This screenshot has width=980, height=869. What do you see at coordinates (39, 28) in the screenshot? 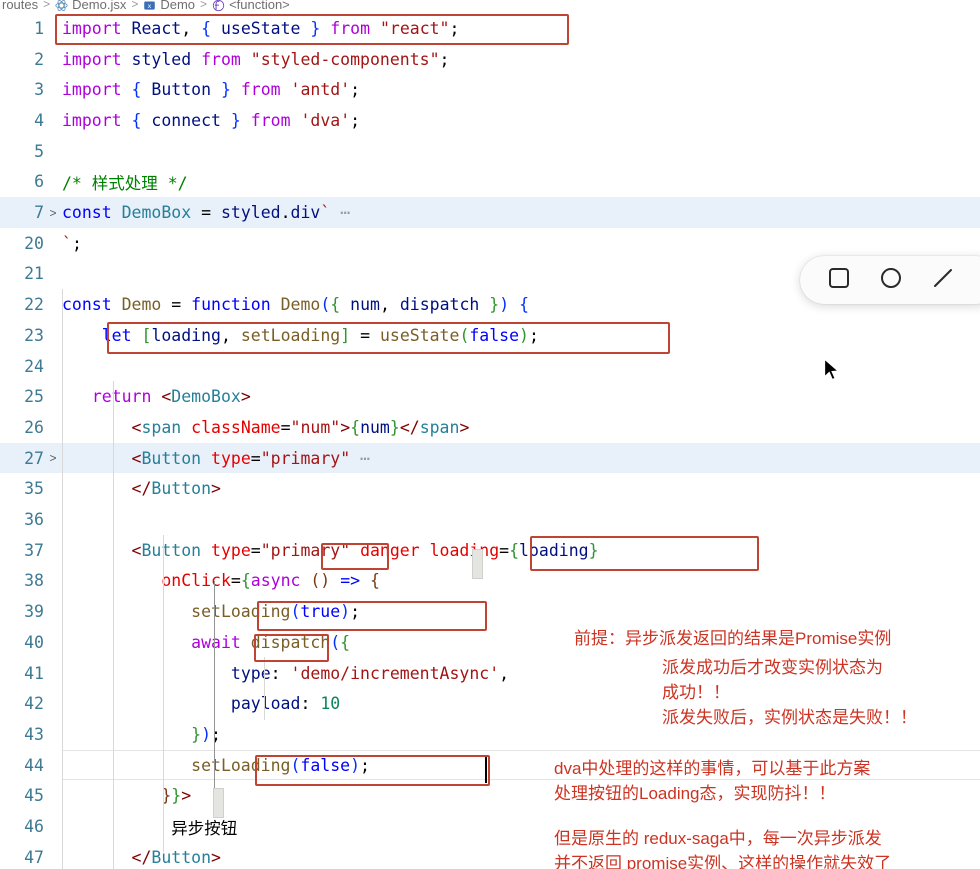
I see `line-number: 1` at bounding box center [39, 28].